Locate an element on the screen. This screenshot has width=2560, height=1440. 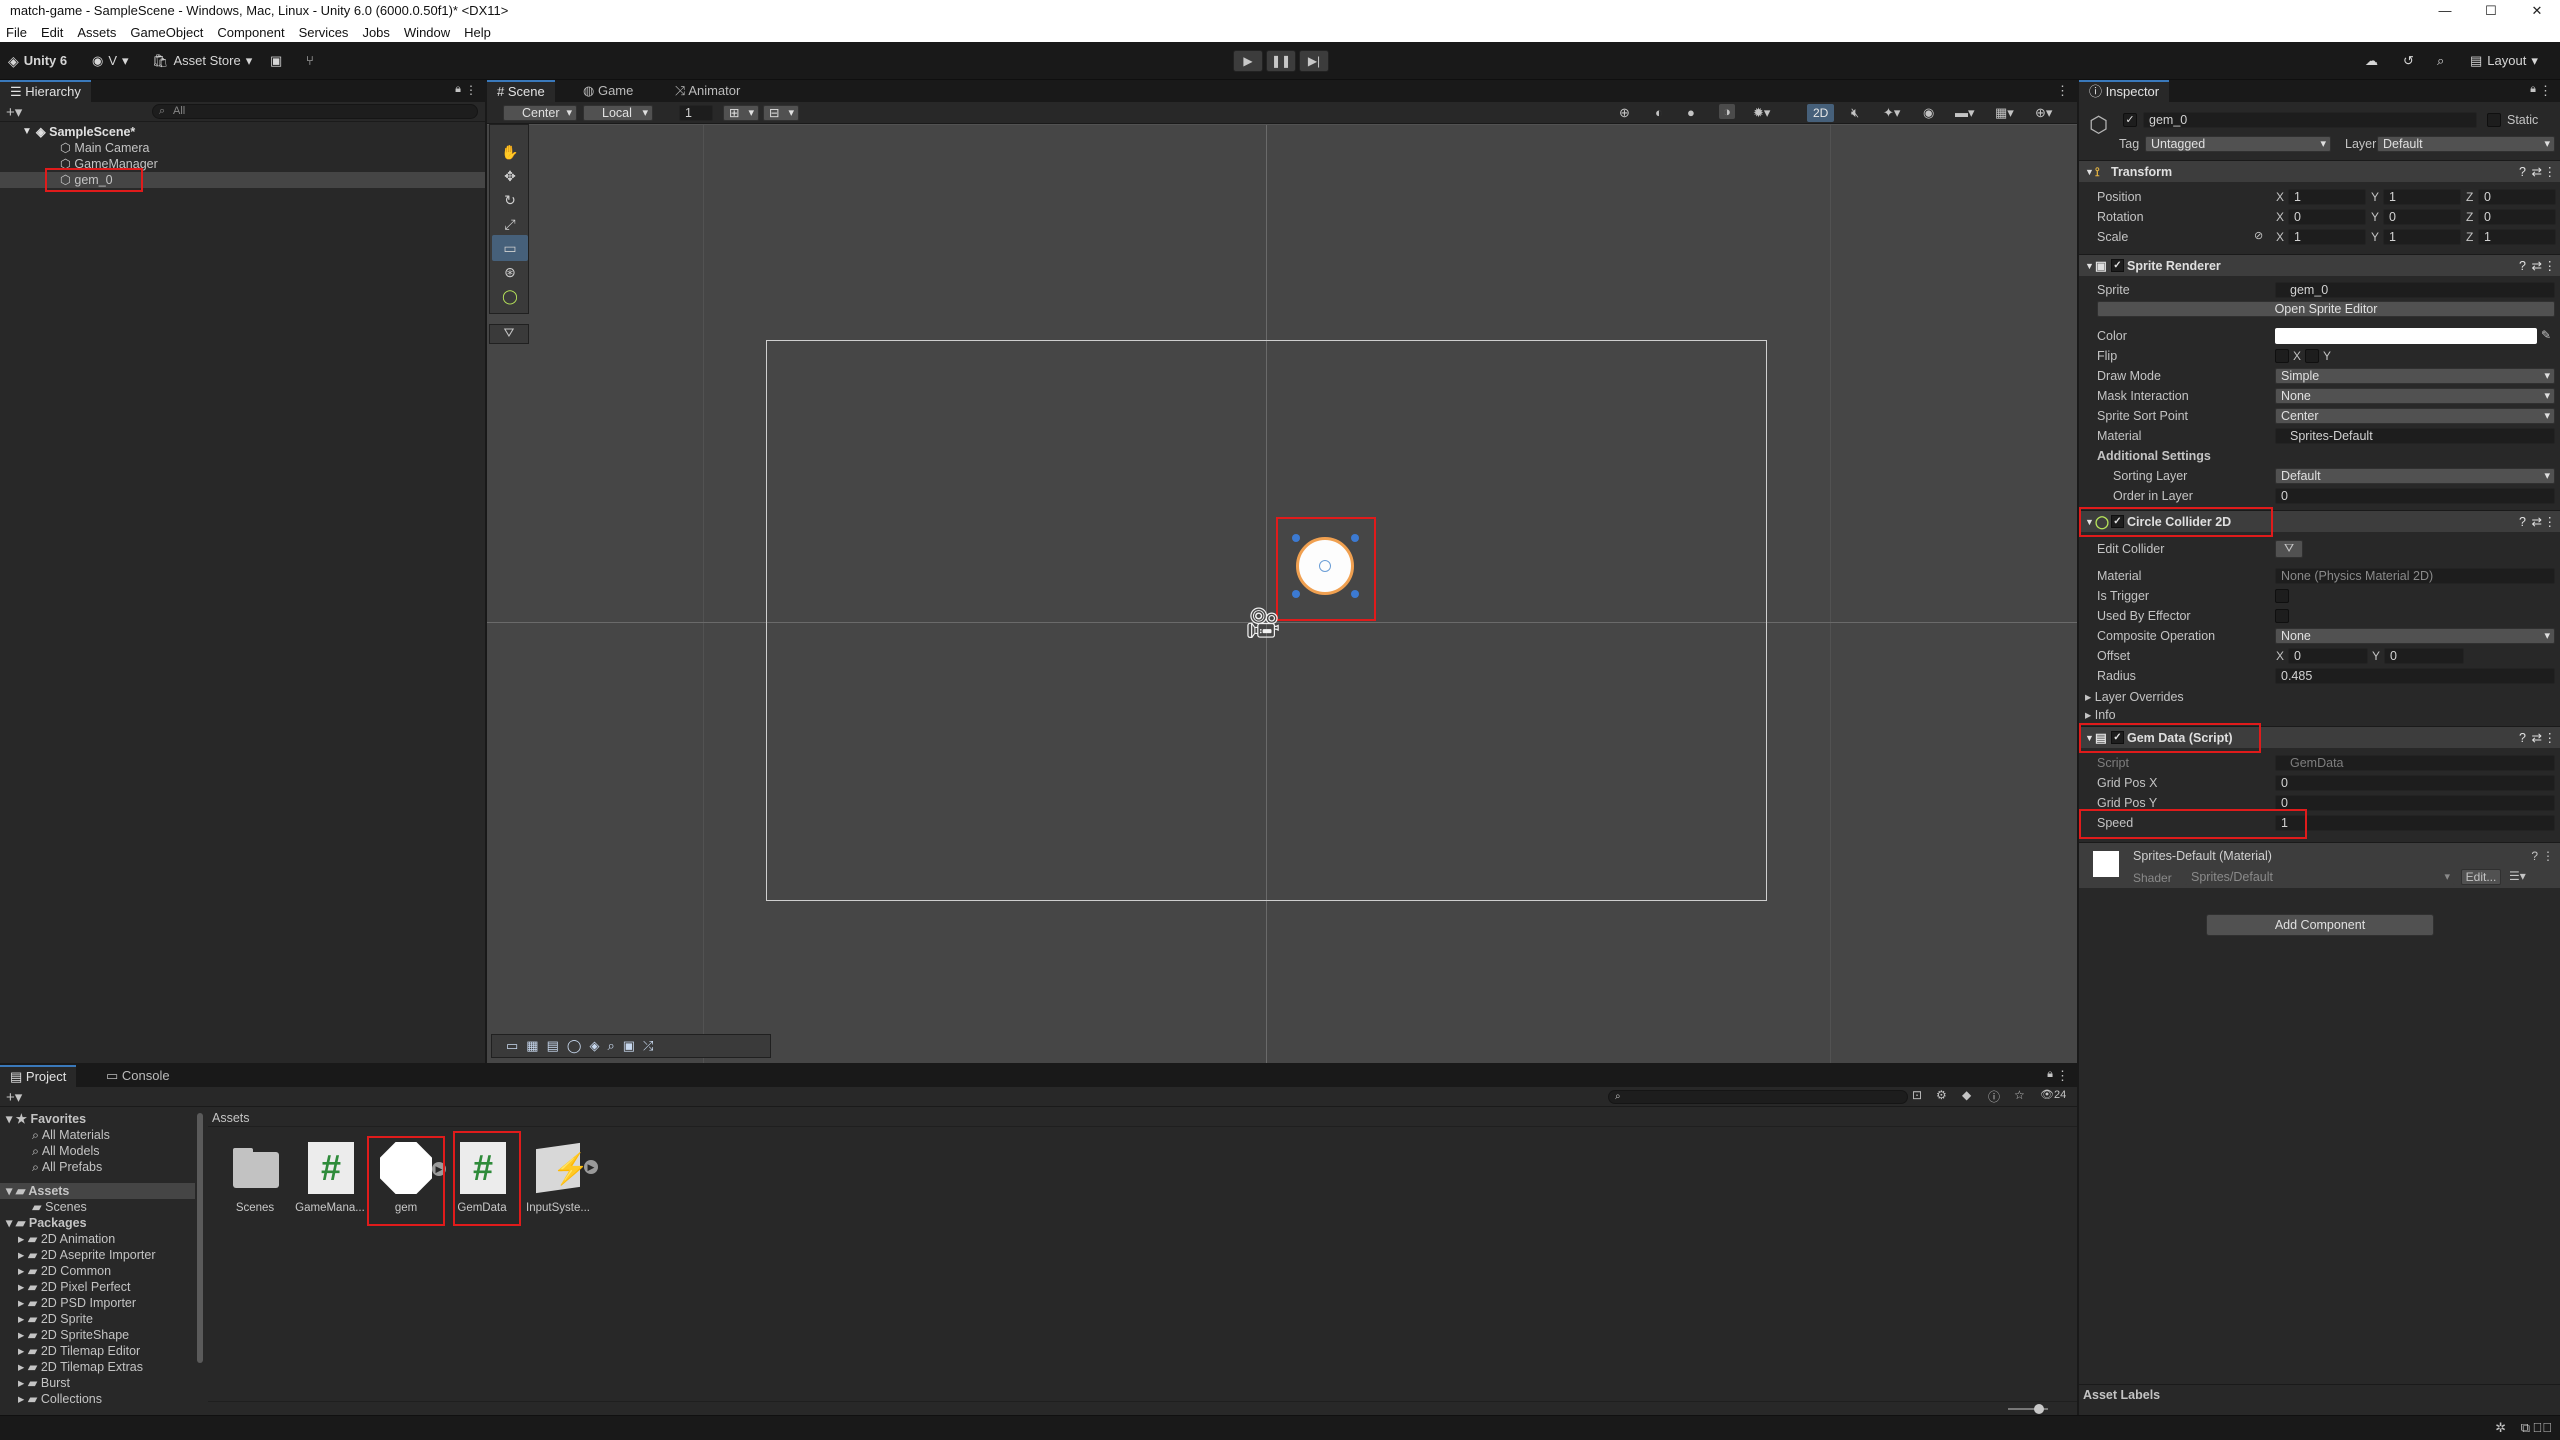
asset-breadcrumb: Assets is located at coordinates (1142, 1118).